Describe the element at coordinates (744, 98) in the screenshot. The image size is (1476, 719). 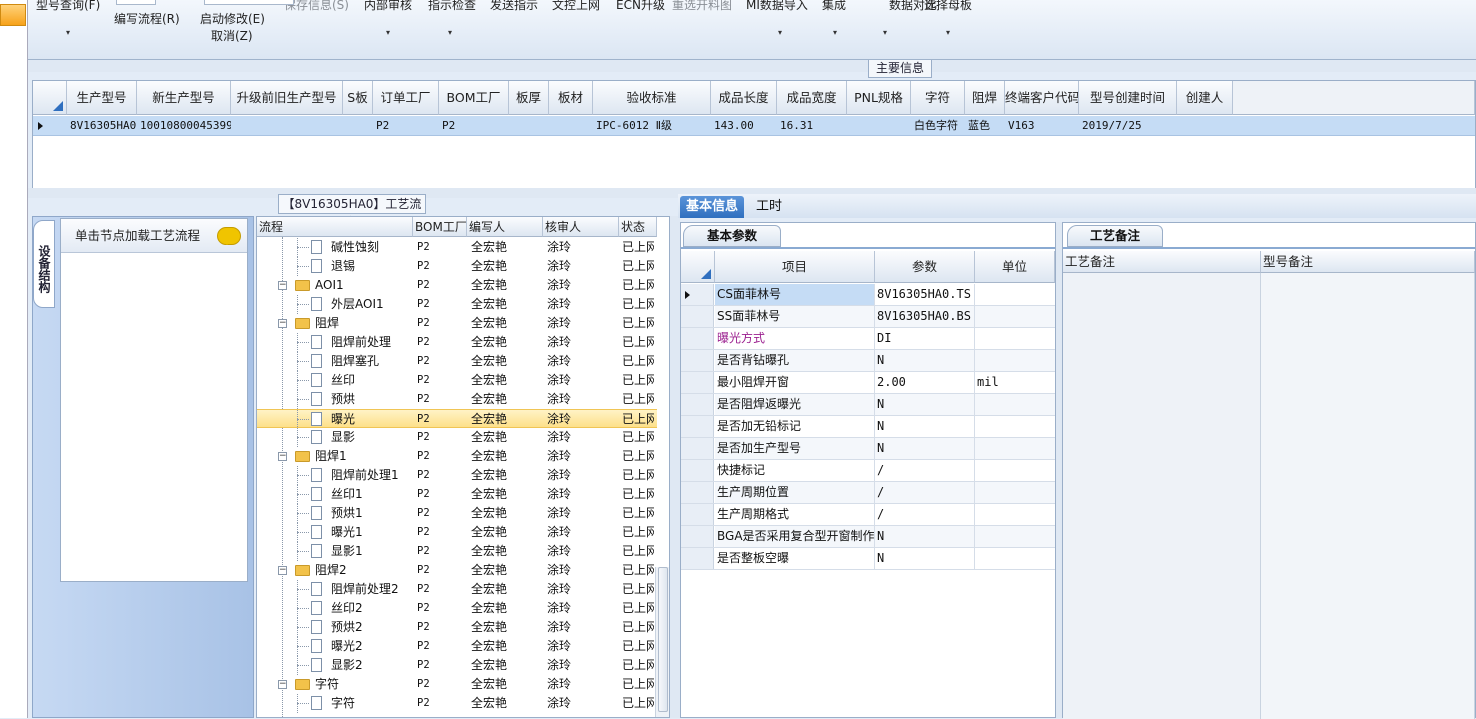
I see `main-col-header: 成品长度` at that location.